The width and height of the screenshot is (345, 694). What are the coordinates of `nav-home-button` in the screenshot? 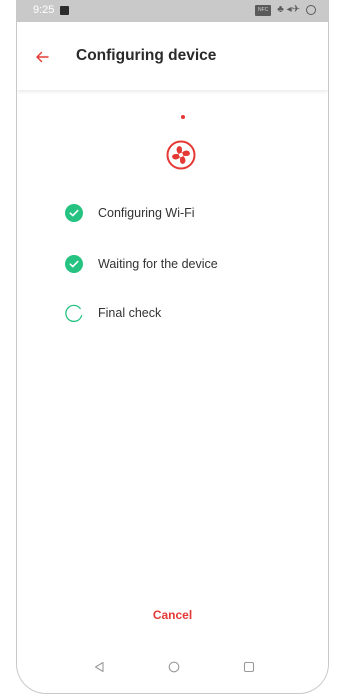 It's located at (174, 667).